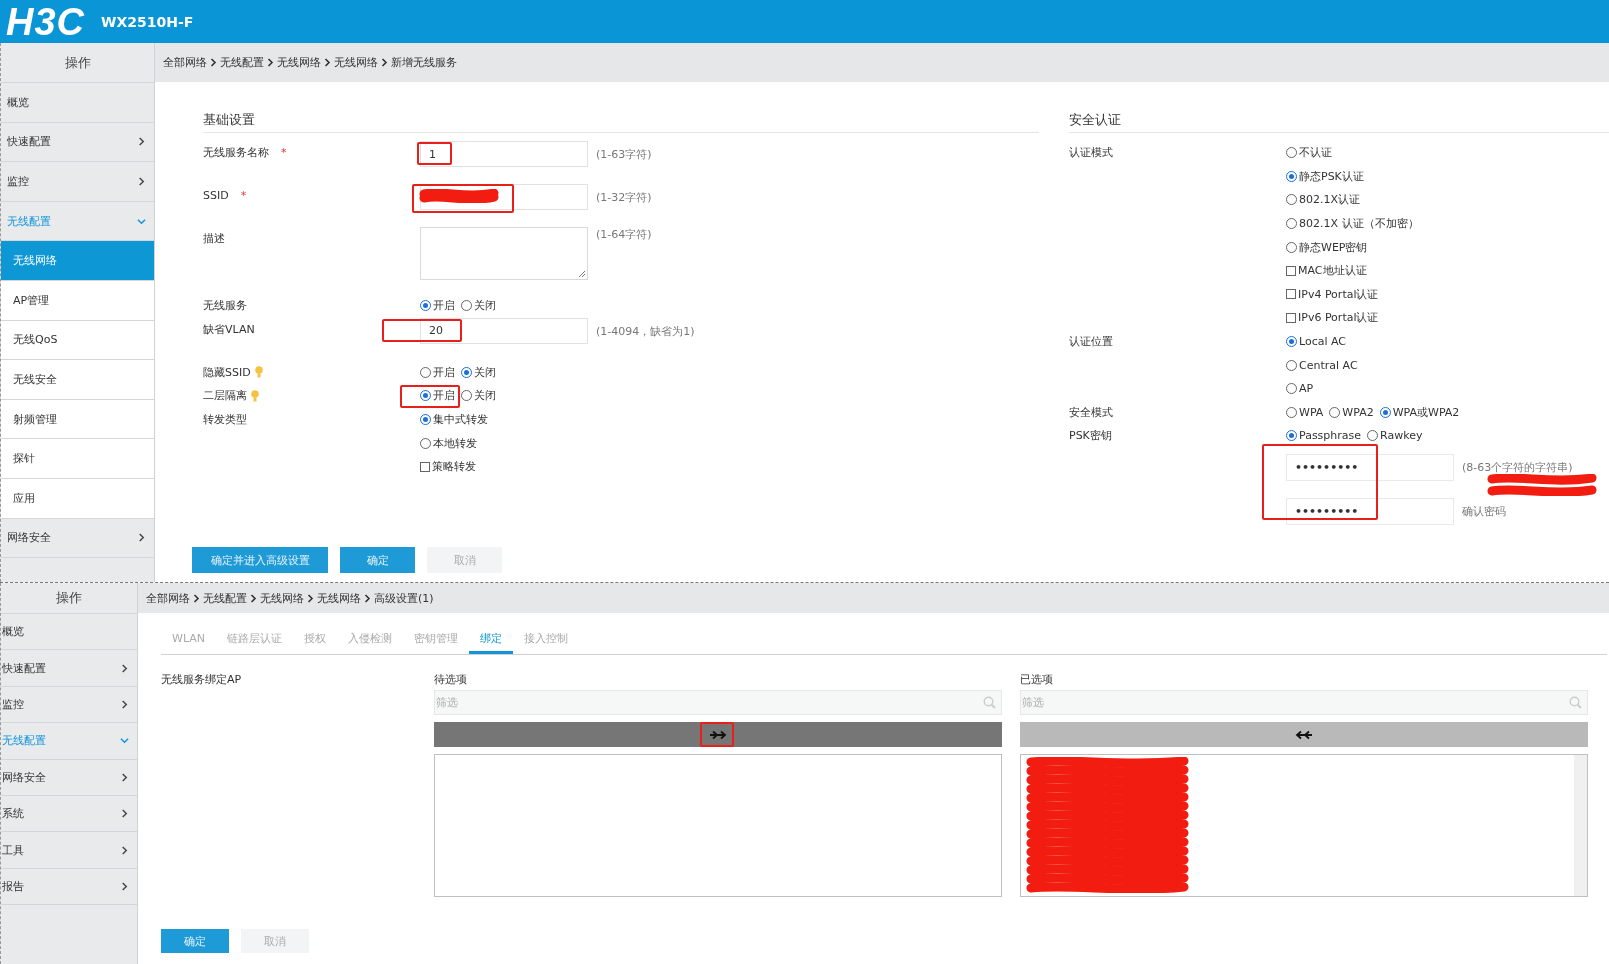 Image resolution: width=1609 pixels, height=964 pixels. Describe the element at coordinates (147, 21) in the screenshot. I see `device-model: WX2510H-F` at that location.